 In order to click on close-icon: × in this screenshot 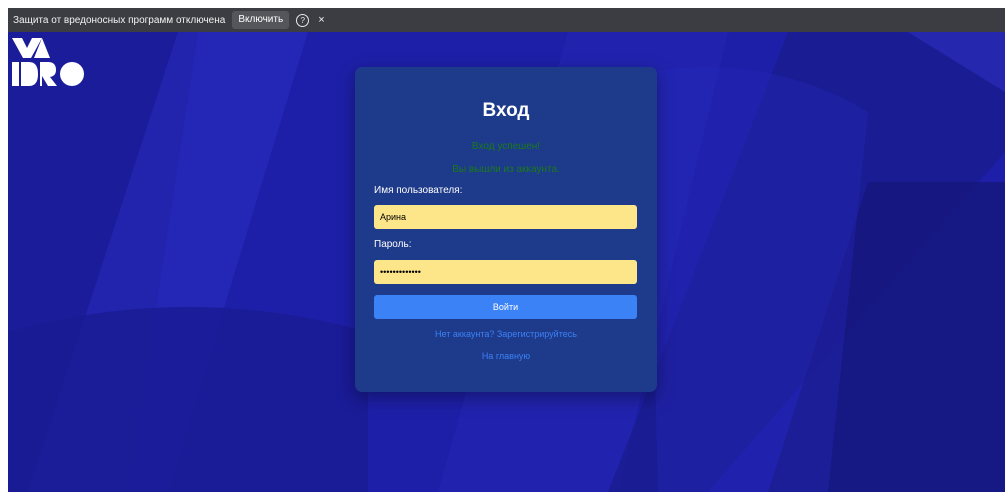, I will do `click(321, 20)`.